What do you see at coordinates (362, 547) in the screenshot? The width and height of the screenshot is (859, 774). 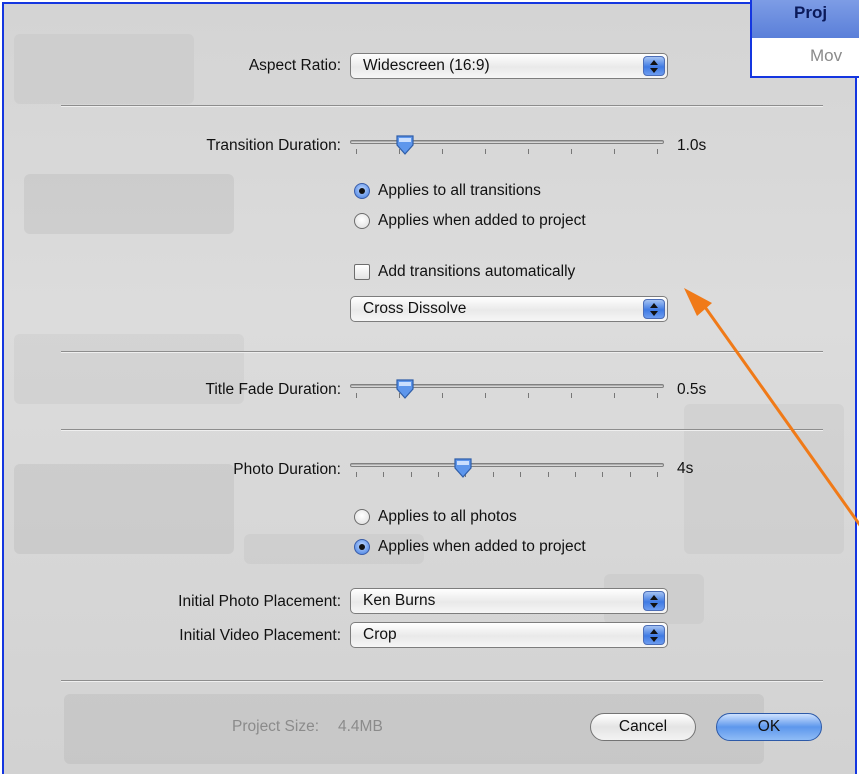 I see `radio-applies-when-added-photos` at bounding box center [362, 547].